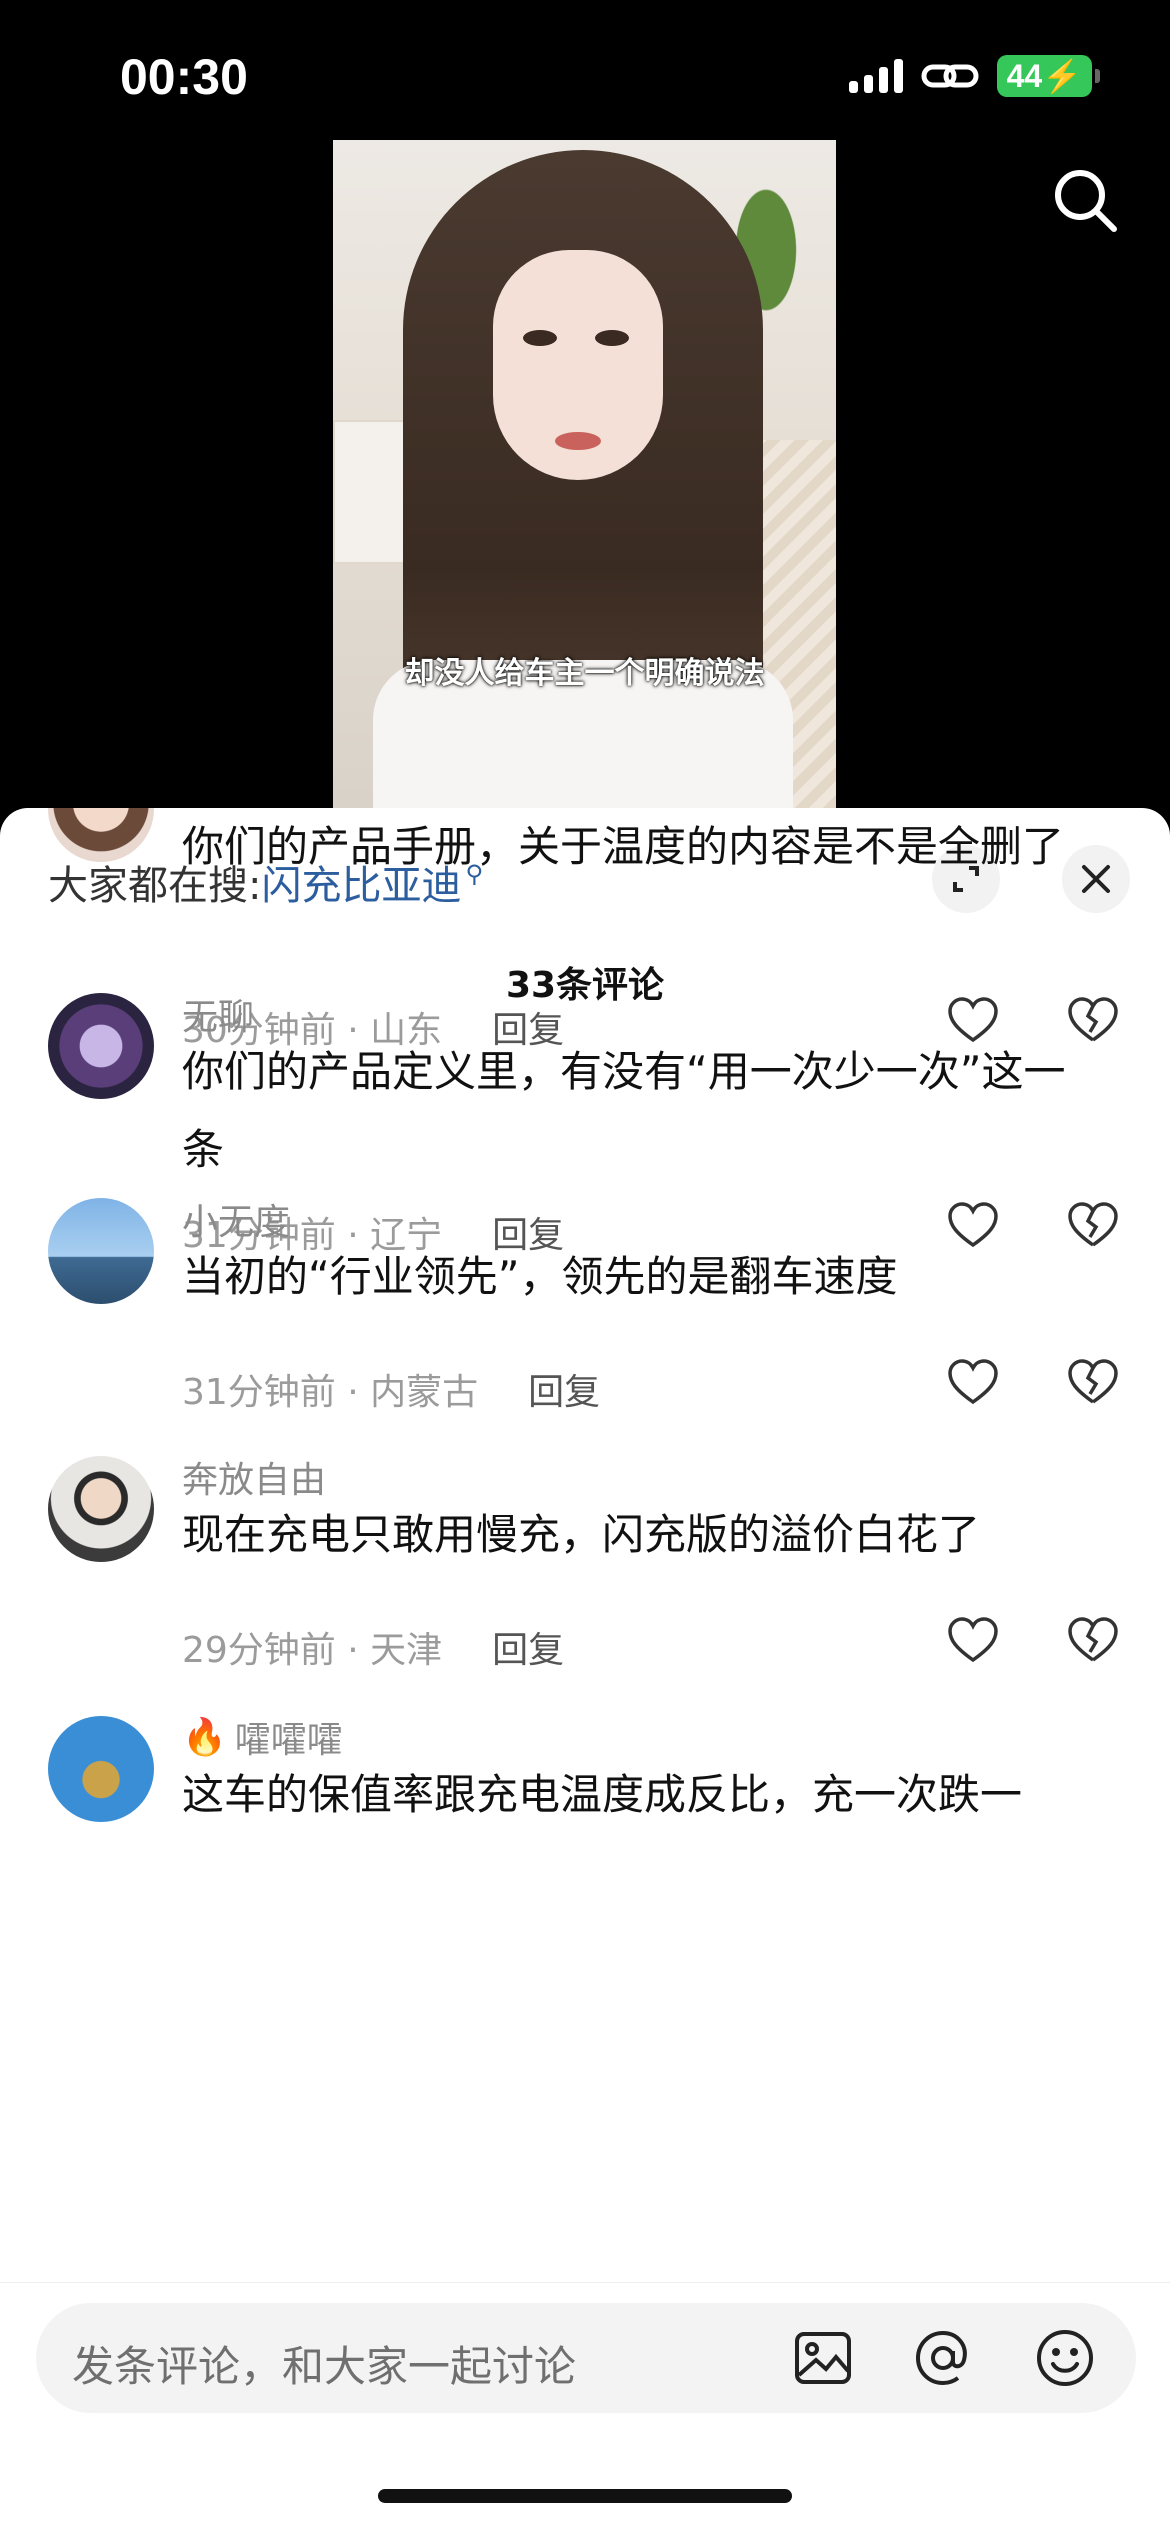 This screenshot has width=1170, height=2533. What do you see at coordinates (578, 441) in the screenshot?
I see `video-lips` at bounding box center [578, 441].